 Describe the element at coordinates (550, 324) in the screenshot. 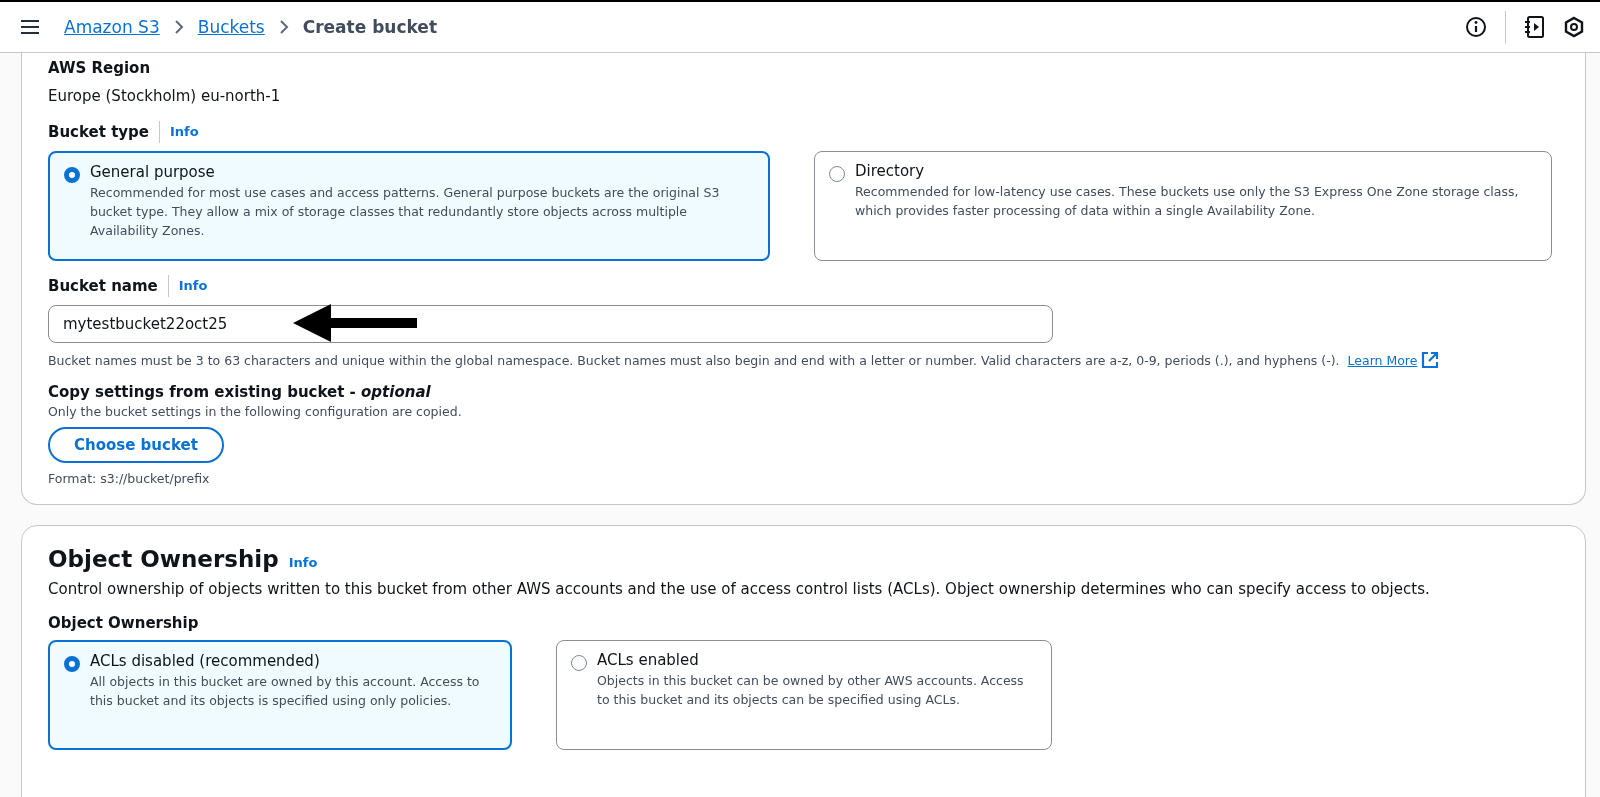

I see `bucket-name-field: mytestbucket22oct25` at that location.